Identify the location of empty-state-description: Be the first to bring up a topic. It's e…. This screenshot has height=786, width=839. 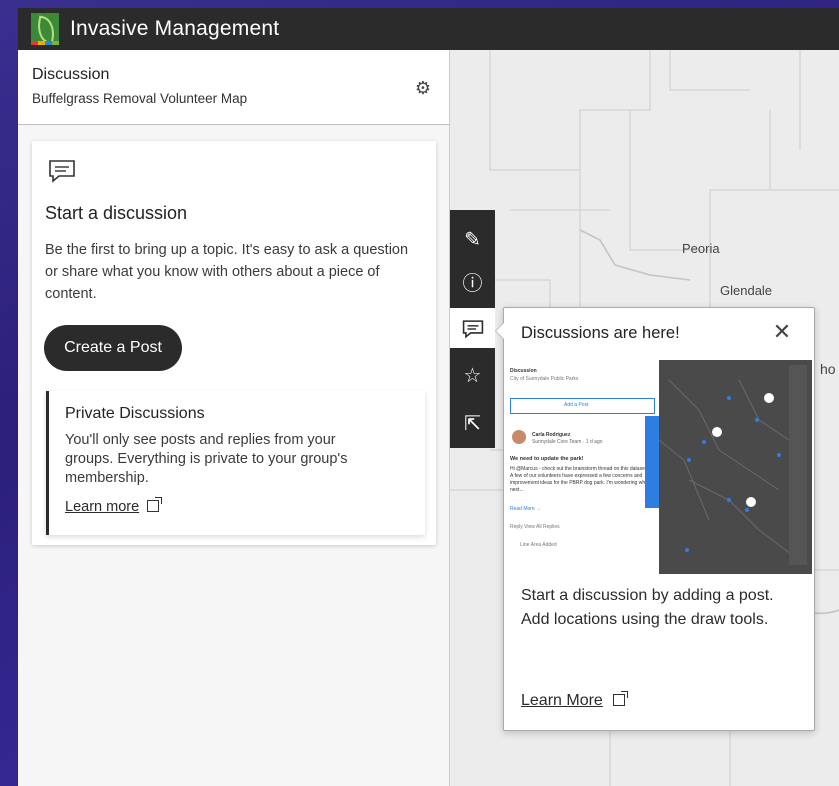
(227, 272).